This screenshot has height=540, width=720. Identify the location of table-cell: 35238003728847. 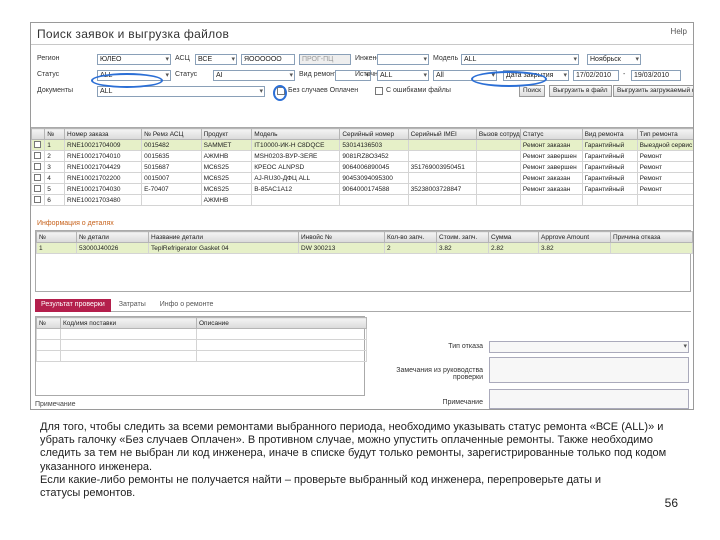
(442, 189).